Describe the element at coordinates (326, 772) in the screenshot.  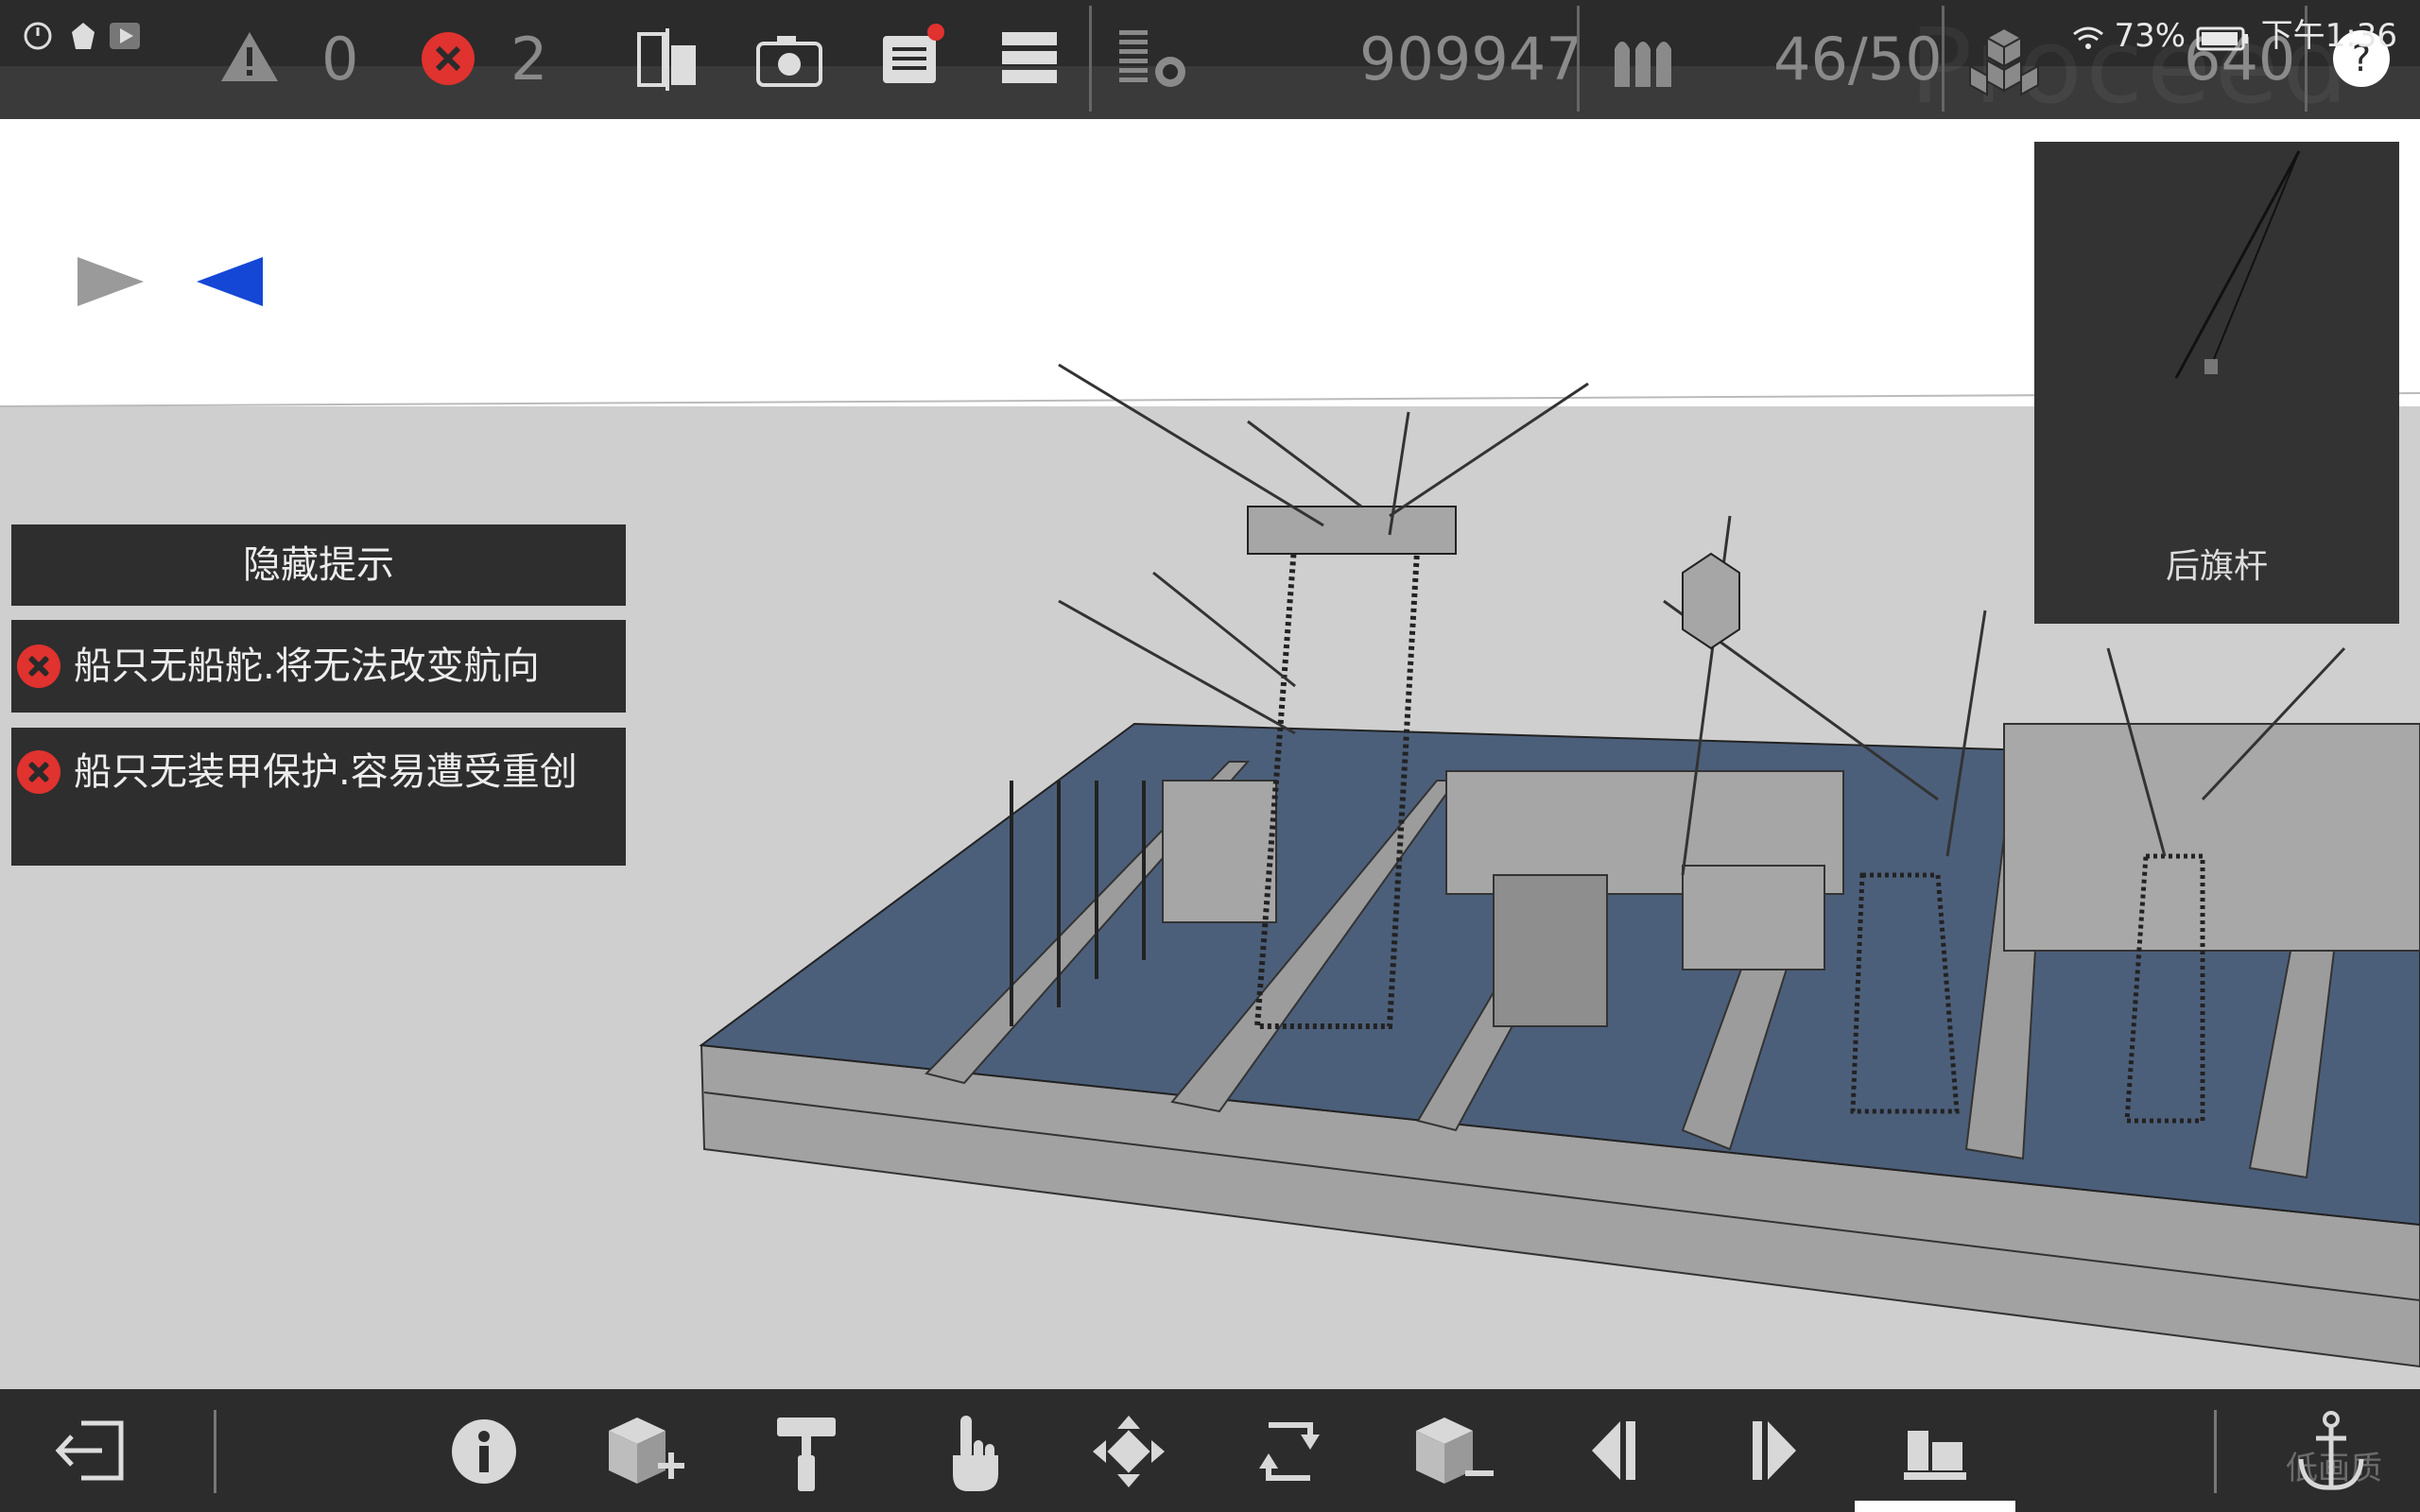
I see `hint-error-text: 船只无装甲保护.容易遭受重创` at that location.